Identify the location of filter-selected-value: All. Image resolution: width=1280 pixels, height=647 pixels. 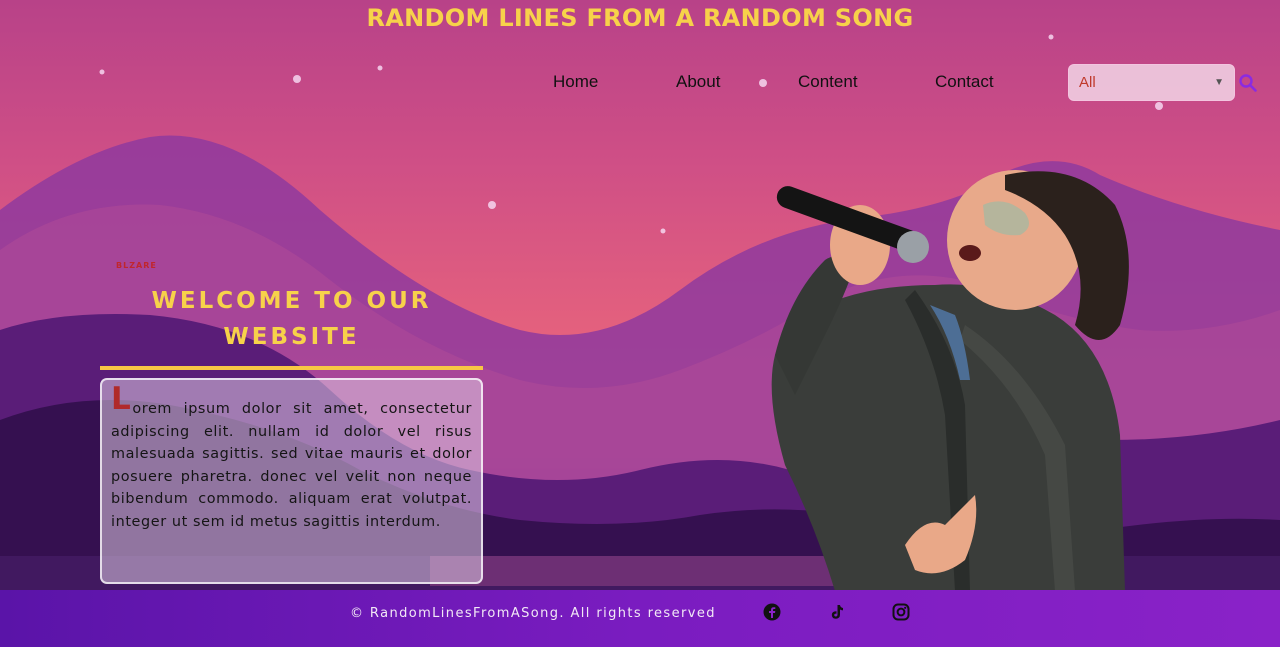
(1087, 82).